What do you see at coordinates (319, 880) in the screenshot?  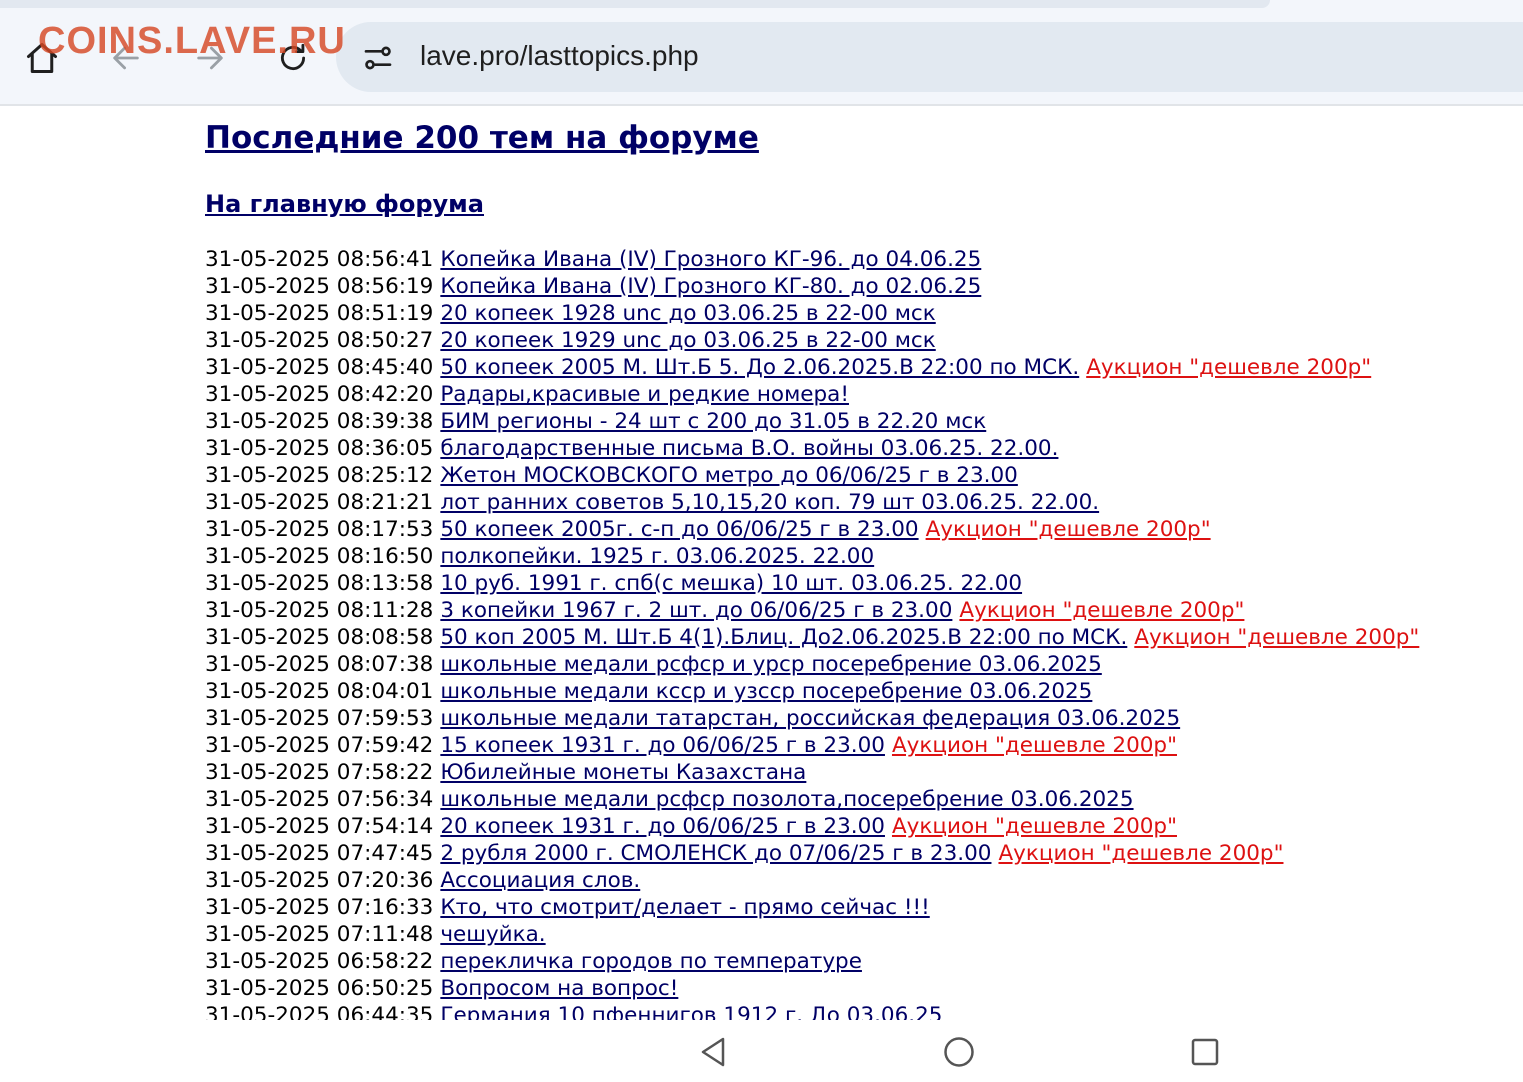 I see `topic-timestamp: 31-05-2025 07:20:36` at bounding box center [319, 880].